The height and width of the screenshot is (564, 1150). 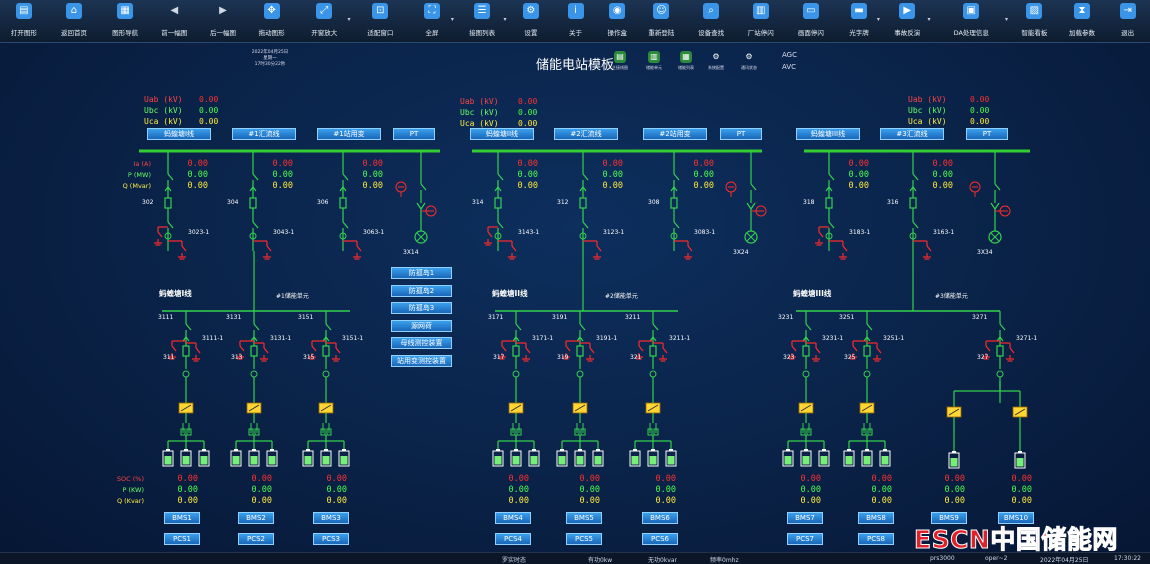 I want to click on bms-button: BMS5, so click(x=584, y=518).